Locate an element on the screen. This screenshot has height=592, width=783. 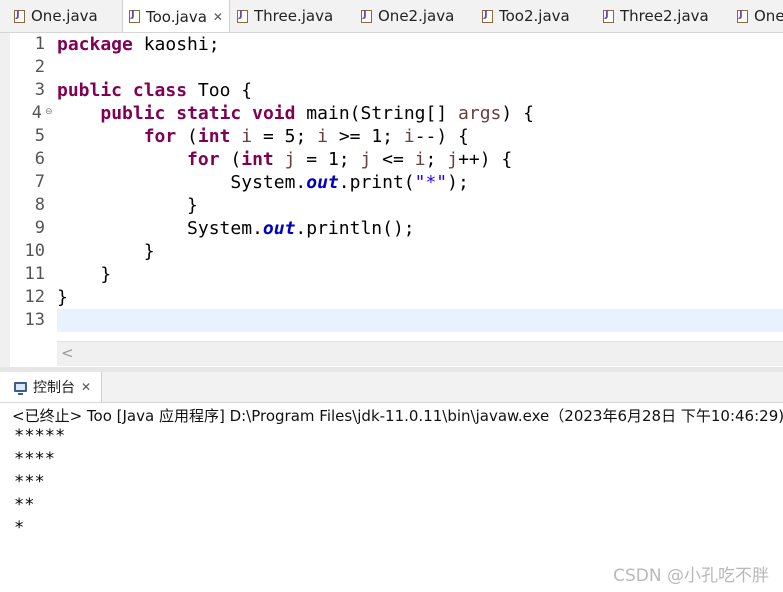
code-line: for (int j = 1; j <= i; j++) { is located at coordinates (350, 159).